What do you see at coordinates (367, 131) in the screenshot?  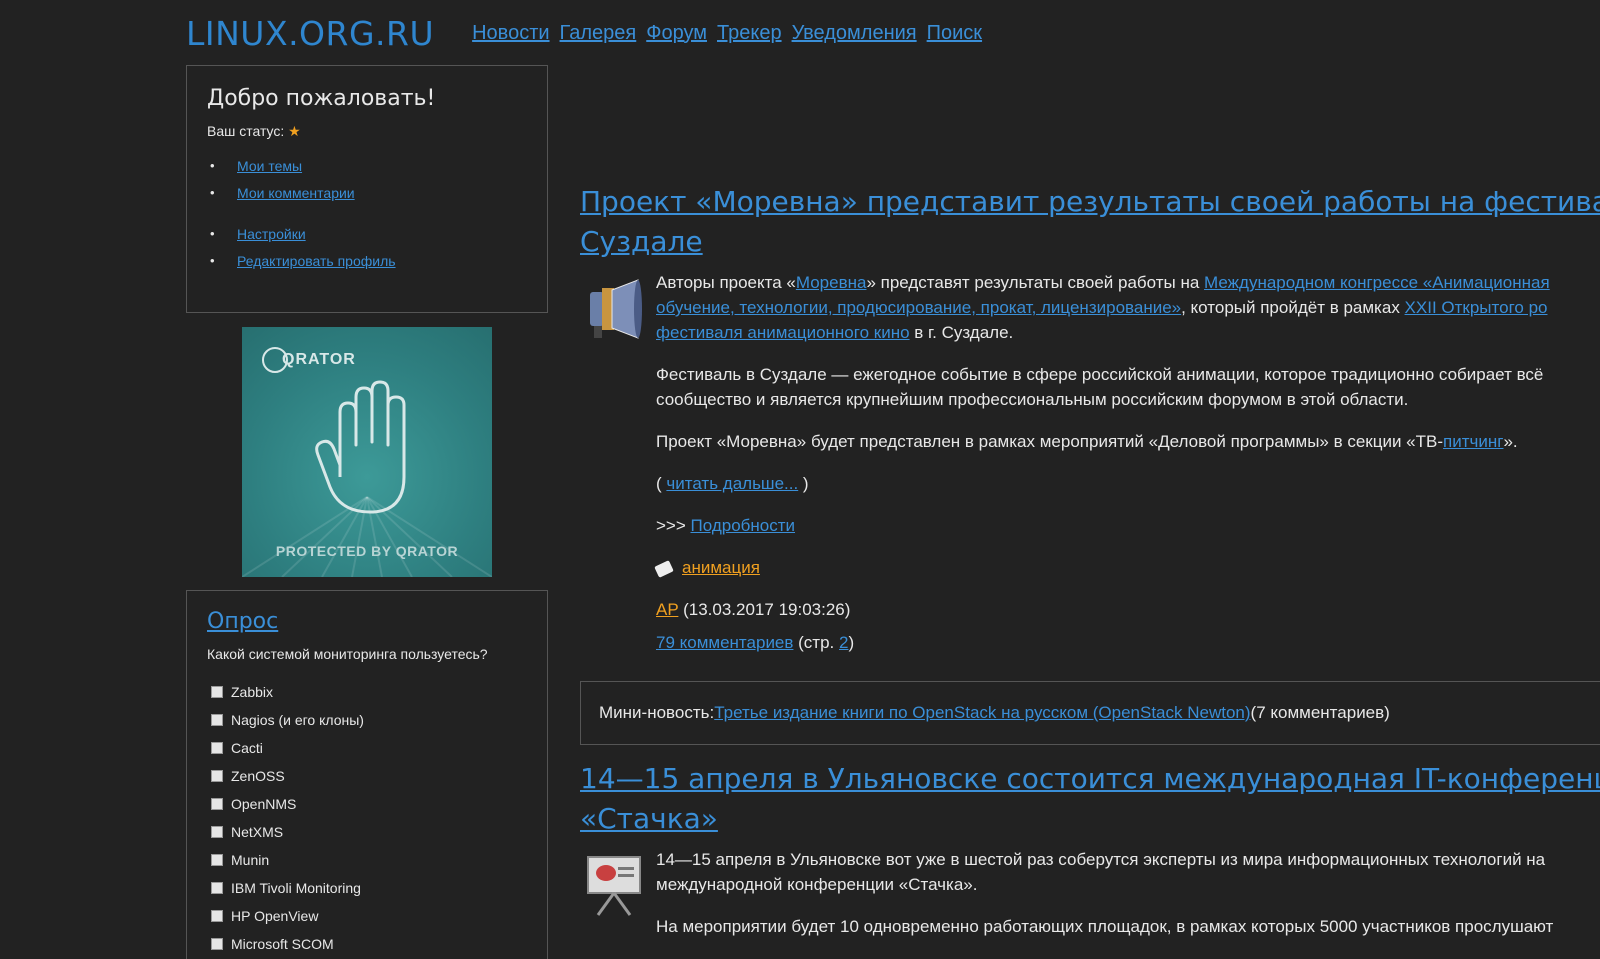 I see `user-status: Ваш статус: ★` at bounding box center [367, 131].